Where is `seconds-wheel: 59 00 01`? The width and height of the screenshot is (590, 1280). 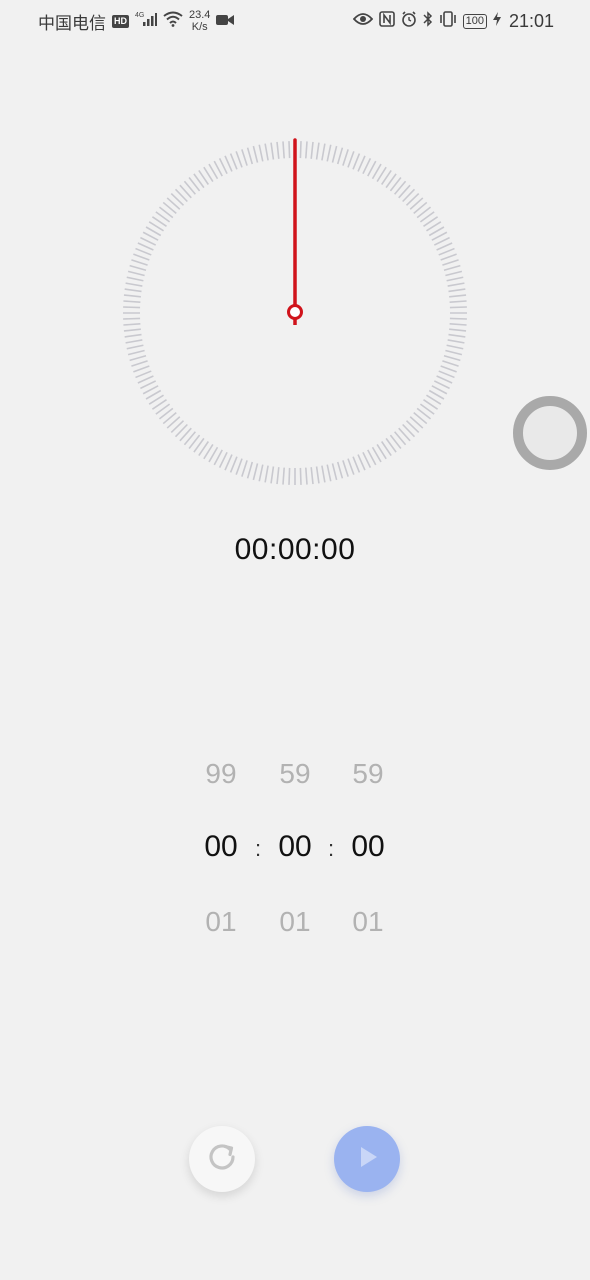 seconds-wheel: 59 00 01 is located at coordinates (368, 850).